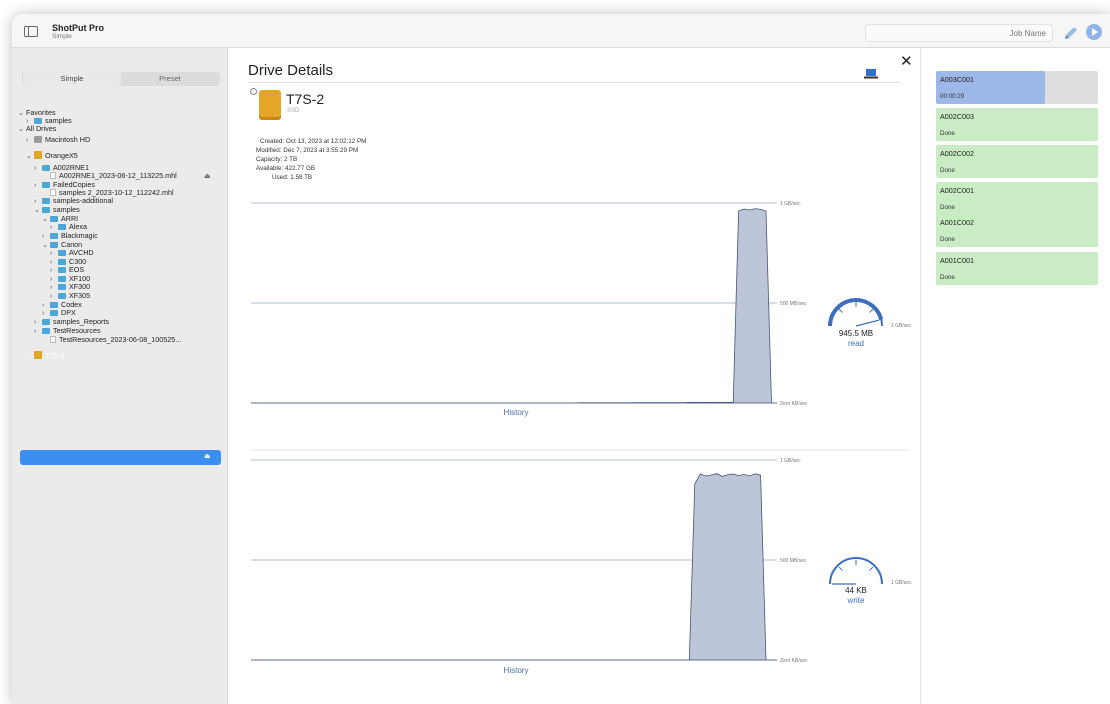 The image size is (1110, 704). What do you see at coordinates (41, 128) in the screenshot?
I see `tree-item-label: All Drives` at bounding box center [41, 128].